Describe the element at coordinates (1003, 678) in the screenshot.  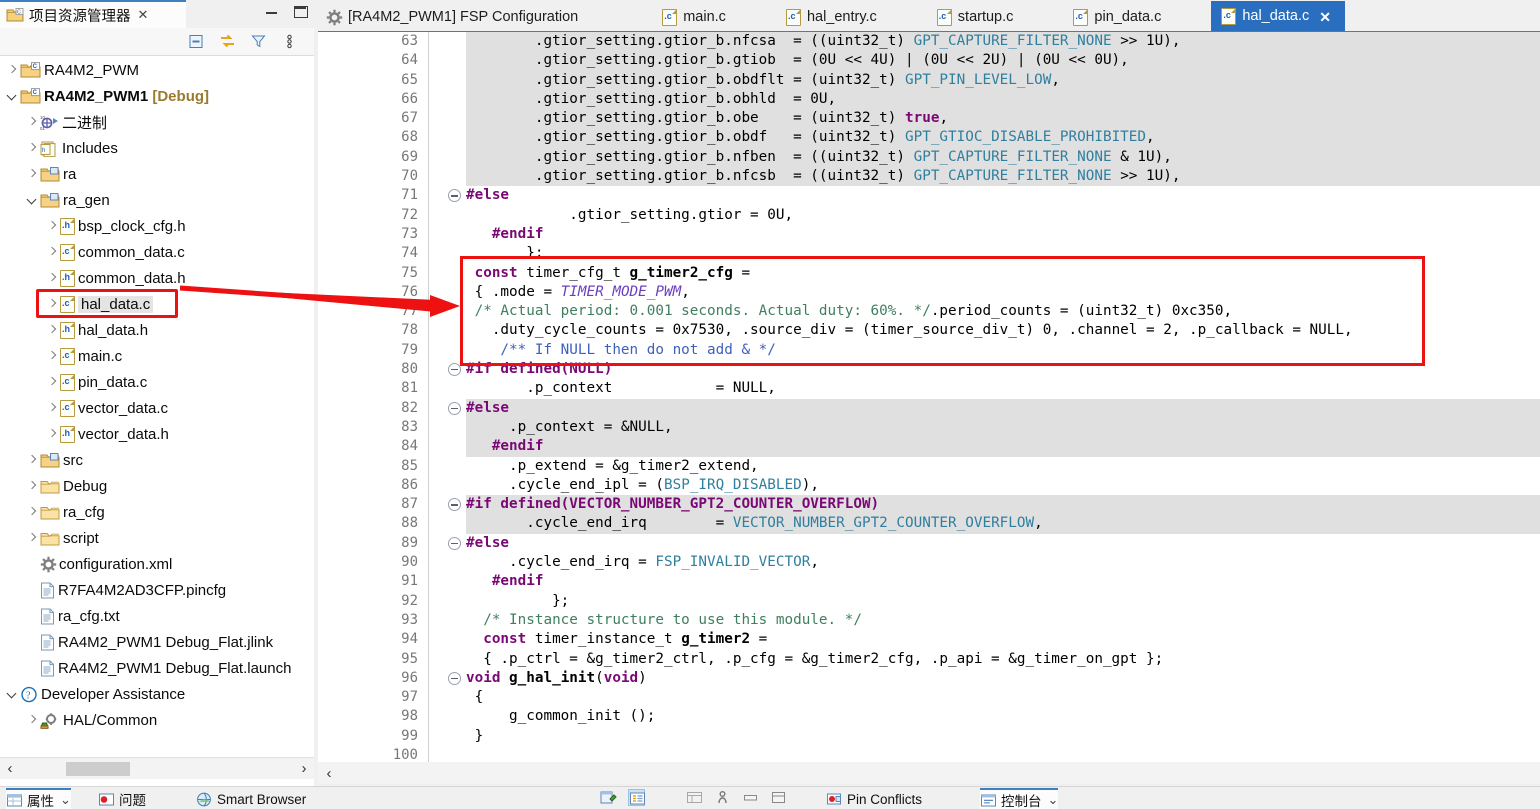
I see `code-line: void g_hal_init(void)` at that location.